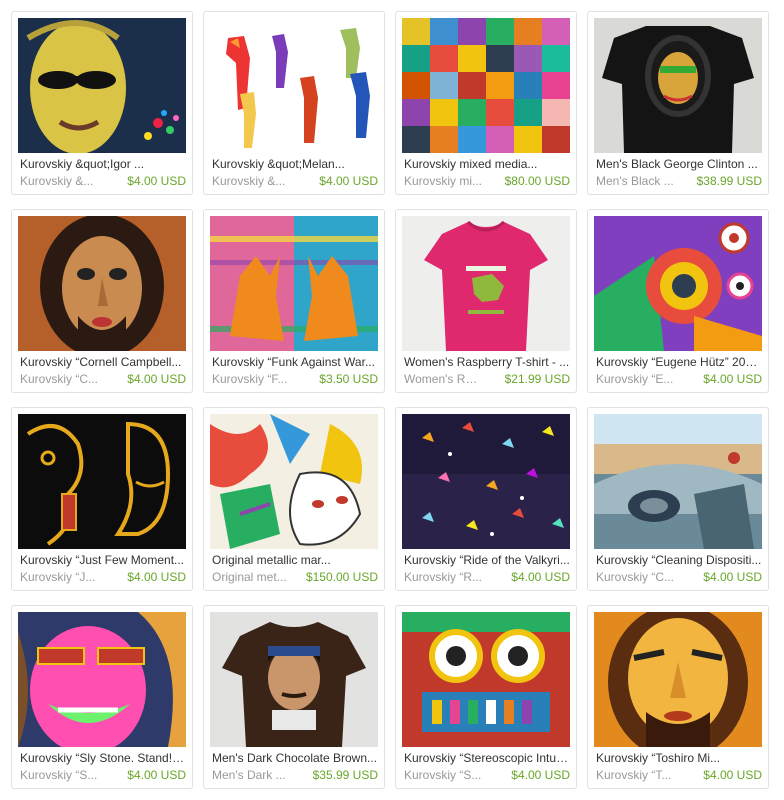 Image resolution: width=784 pixels, height=800 pixels. What do you see at coordinates (537, 181) in the screenshot?
I see `product-price: $80.00 USD` at bounding box center [537, 181].